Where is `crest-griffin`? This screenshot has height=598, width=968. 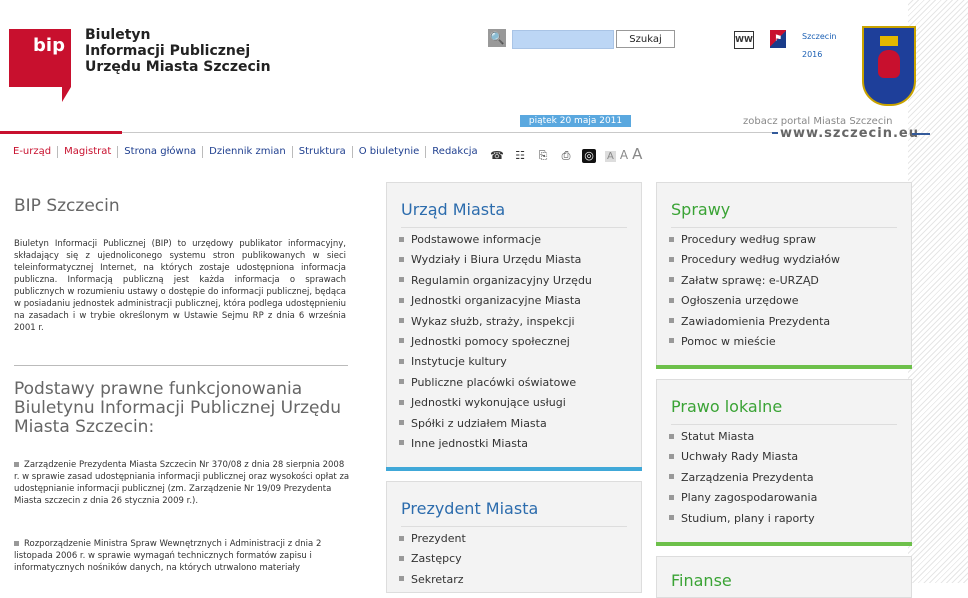
crest-griffin is located at coordinates (889, 64).